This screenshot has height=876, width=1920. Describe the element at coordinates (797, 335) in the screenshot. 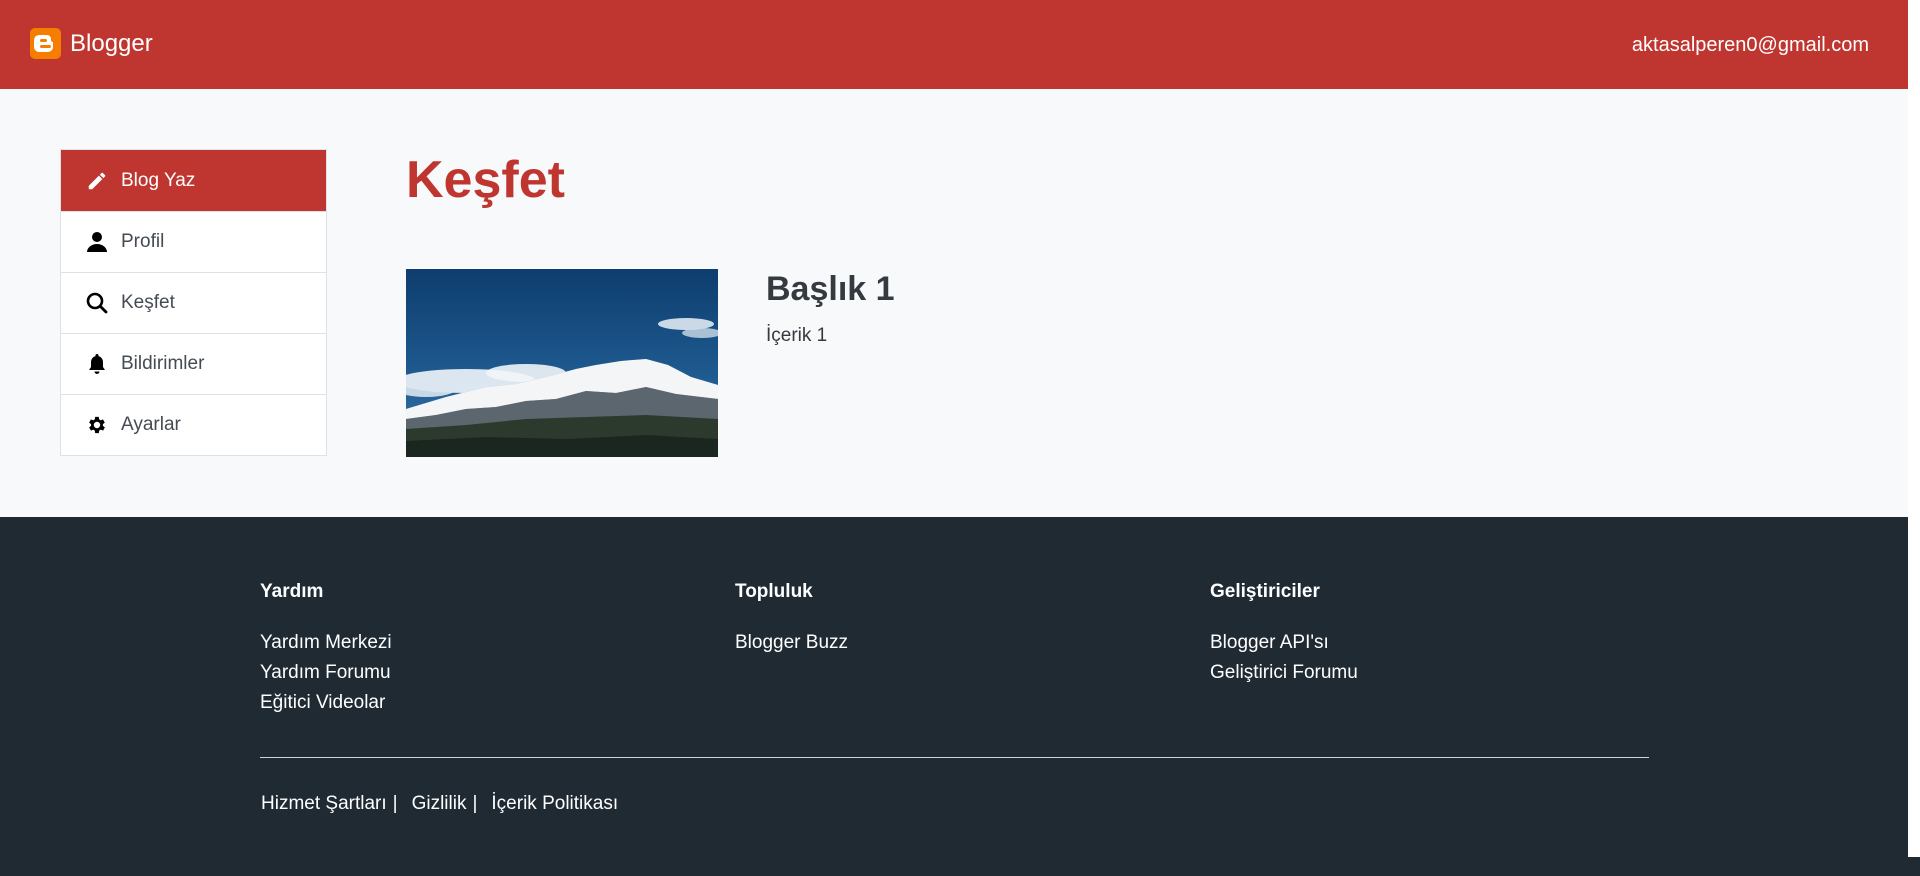

I see `post-content: İçerik 1` at that location.